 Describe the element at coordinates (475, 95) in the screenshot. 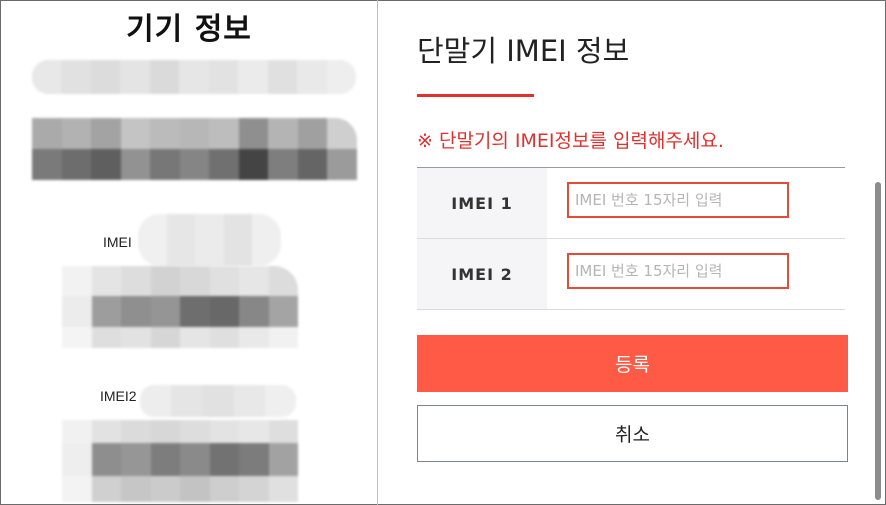

I see `title-accent-bar` at that location.